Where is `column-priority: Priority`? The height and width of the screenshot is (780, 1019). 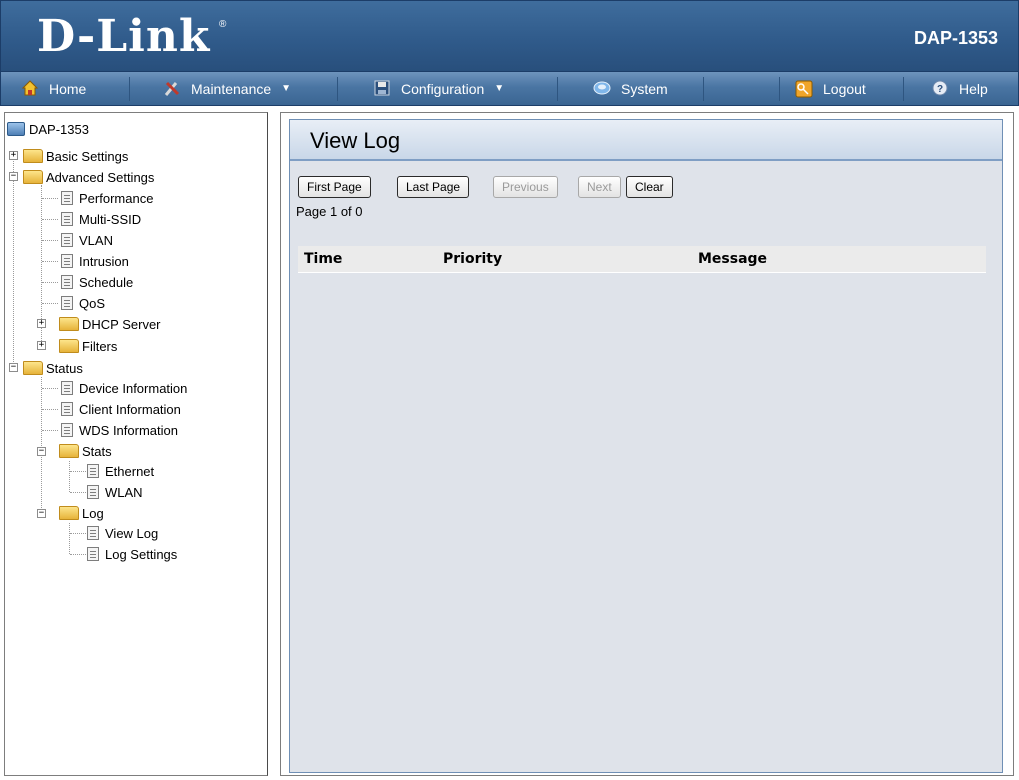
column-priority: Priority is located at coordinates (473, 259).